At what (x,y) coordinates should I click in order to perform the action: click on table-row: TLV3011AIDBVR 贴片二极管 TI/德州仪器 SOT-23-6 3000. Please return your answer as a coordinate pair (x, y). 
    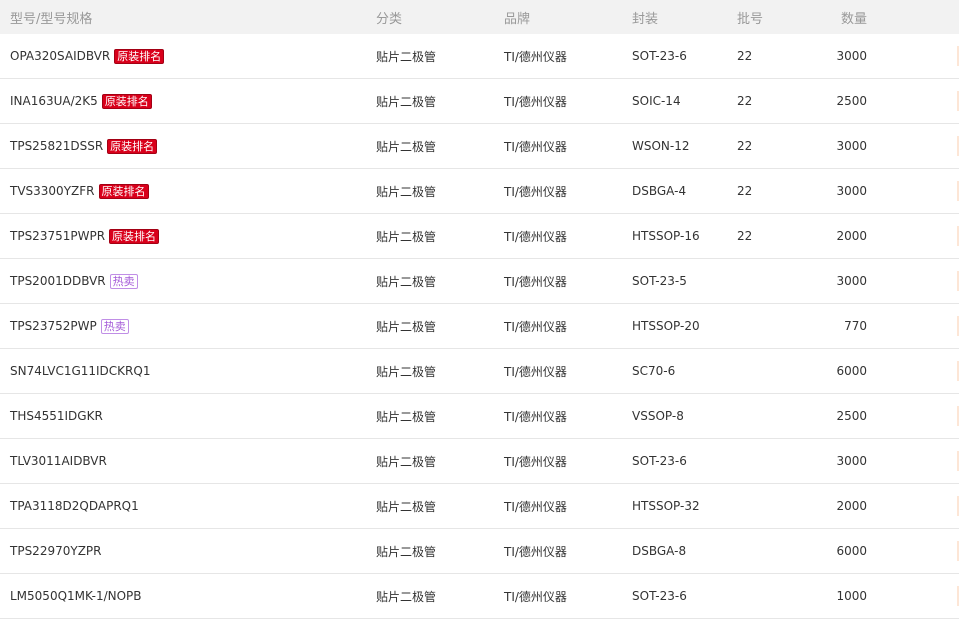
    Looking at the image, I should click on (479, 461).